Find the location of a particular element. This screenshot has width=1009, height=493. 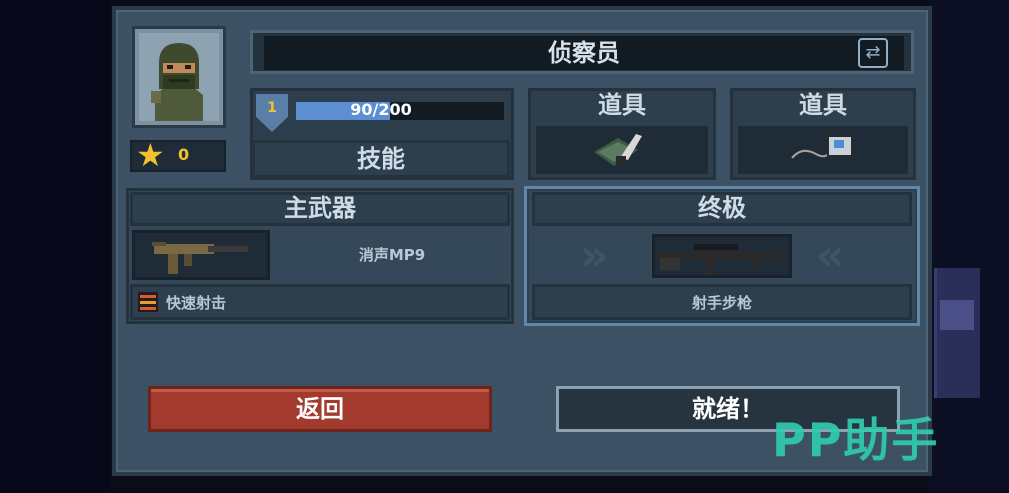

device-cable-icon is located at coordinates (821, 147).